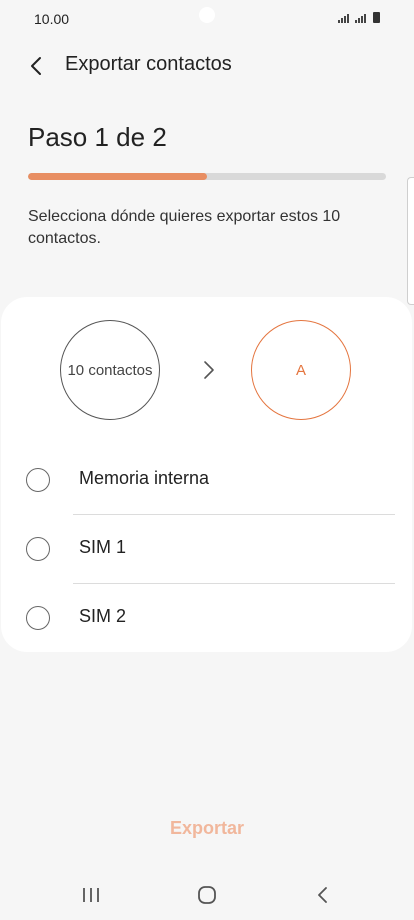 This screenshot has width=414, height=920. What do you see at coordinates (206, 549) in the screenshot?
I see `option-sim-1: SIM 1` at bounding box center [206, 549].